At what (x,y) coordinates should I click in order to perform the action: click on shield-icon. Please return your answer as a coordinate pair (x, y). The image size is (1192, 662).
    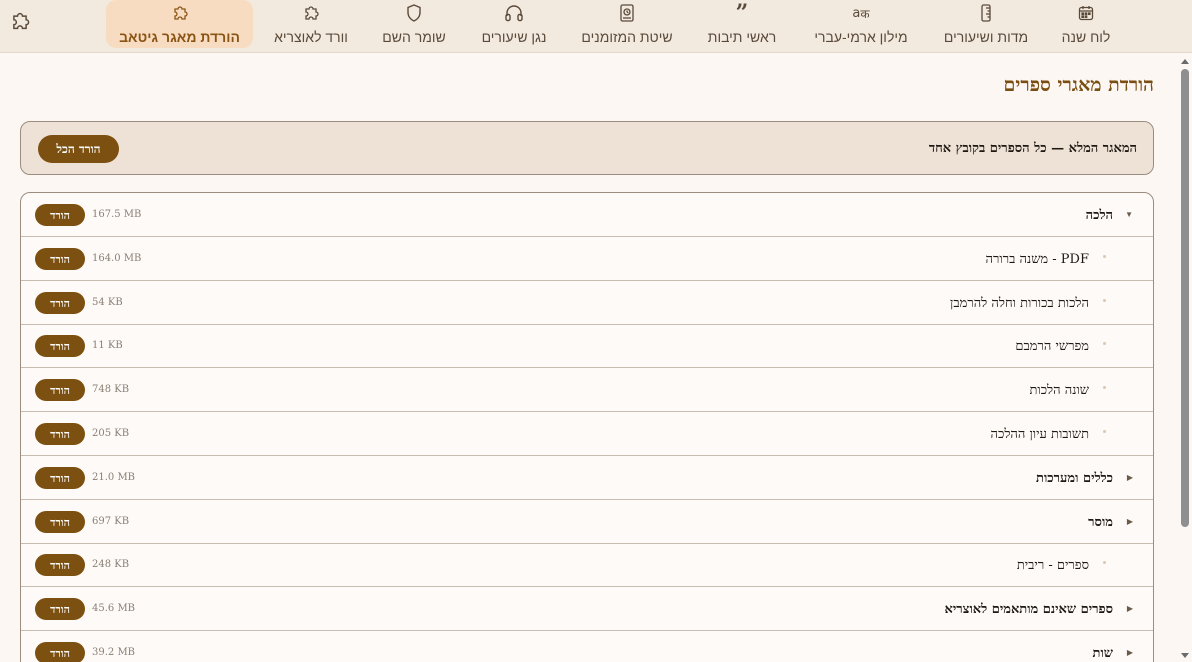
    Looking at the image, I should click on (414, 13).